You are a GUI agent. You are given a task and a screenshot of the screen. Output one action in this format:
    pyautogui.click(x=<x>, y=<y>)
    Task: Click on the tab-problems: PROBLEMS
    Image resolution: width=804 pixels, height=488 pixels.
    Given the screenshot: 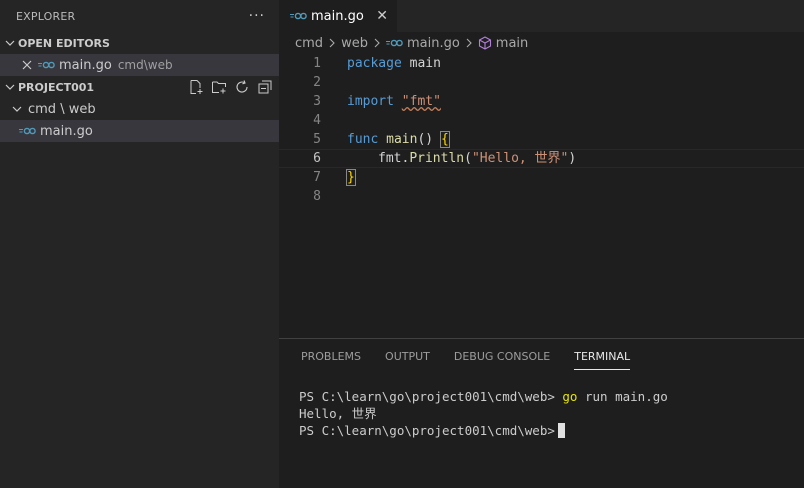 What is the action you would take?
    pyautogui.click(x=331, y=356)
    